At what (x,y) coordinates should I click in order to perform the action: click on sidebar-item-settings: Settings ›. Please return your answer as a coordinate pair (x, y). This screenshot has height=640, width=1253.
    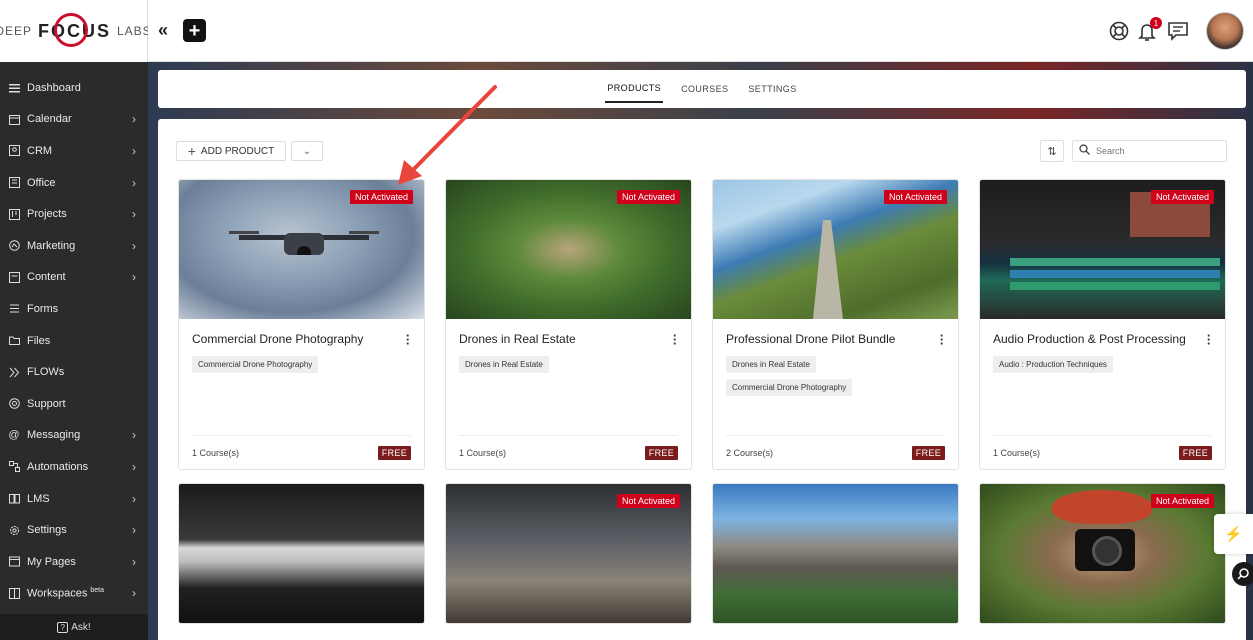
    Looking at the image, I should click on (74, 530).